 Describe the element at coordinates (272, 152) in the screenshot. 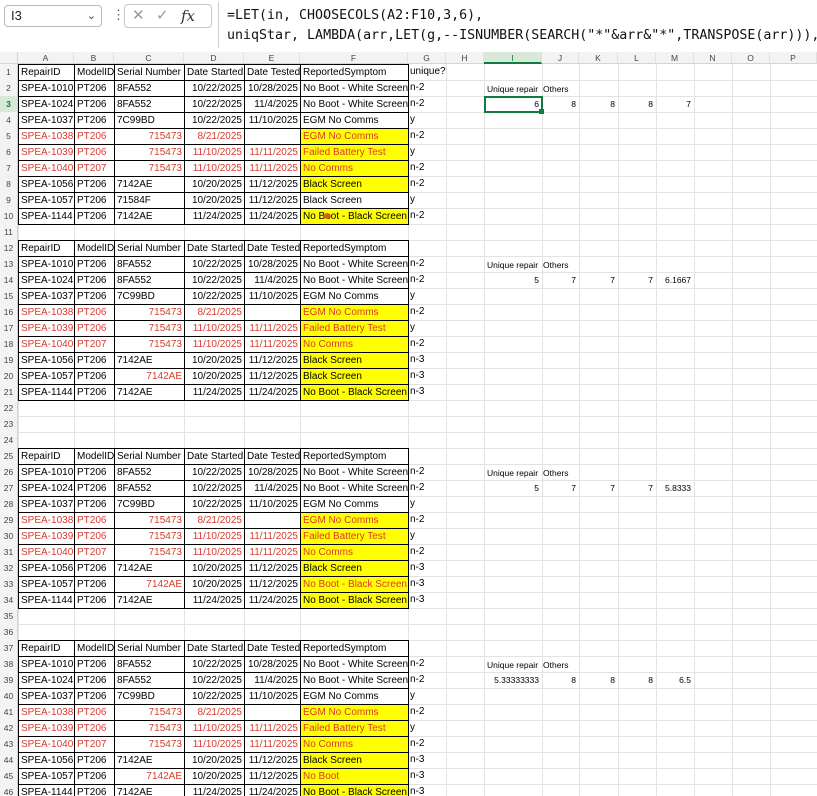

I see `table-cell: 11/11/2025` at that location.